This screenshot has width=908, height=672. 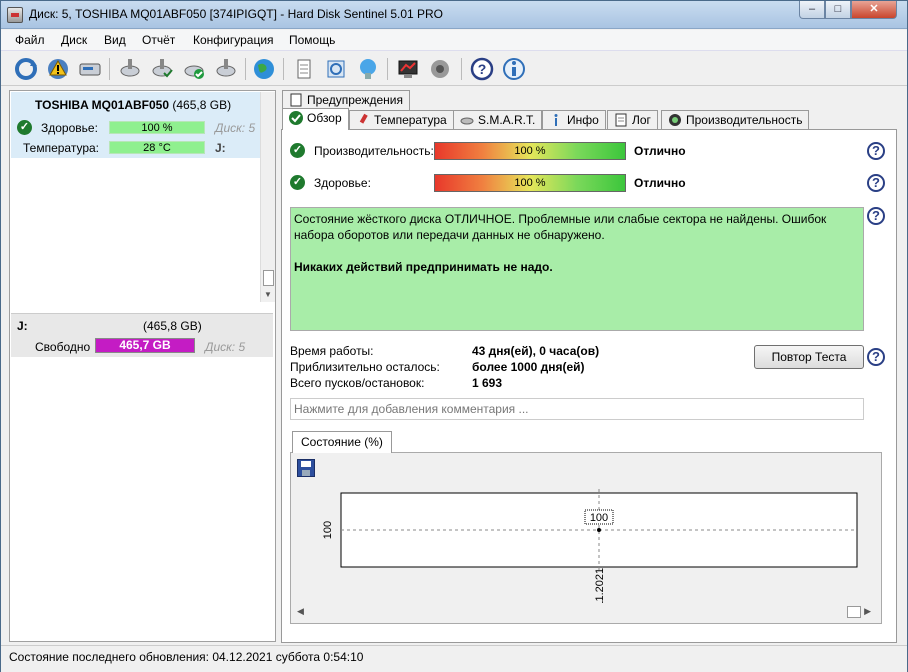 I want to click on tab-temperature: Температура, so click(x=401, y=120).